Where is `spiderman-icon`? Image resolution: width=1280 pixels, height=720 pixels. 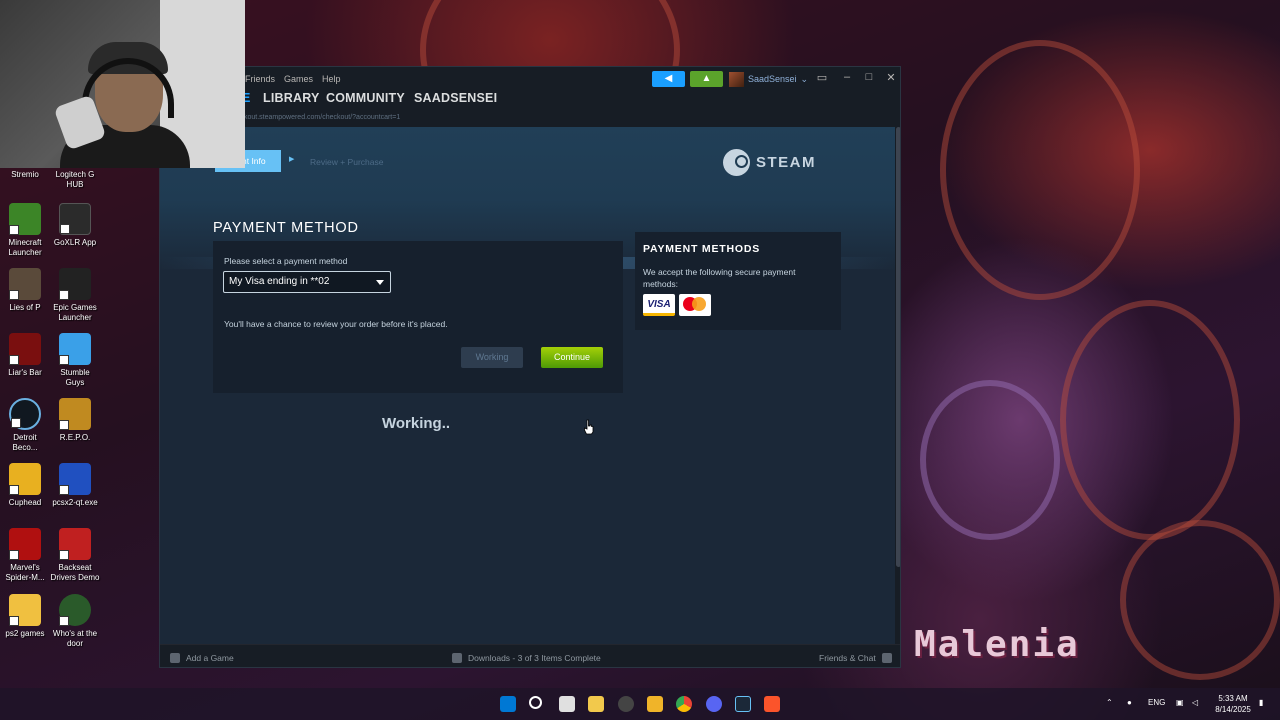 spiderman-icon is located at coordinates (25, 544).